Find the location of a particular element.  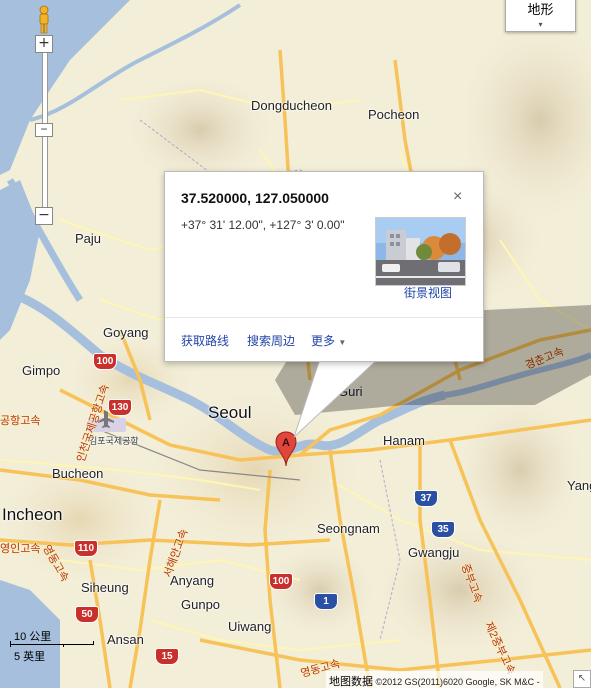

label-seongnam: Seongnam is located at coordinates (348, 528).